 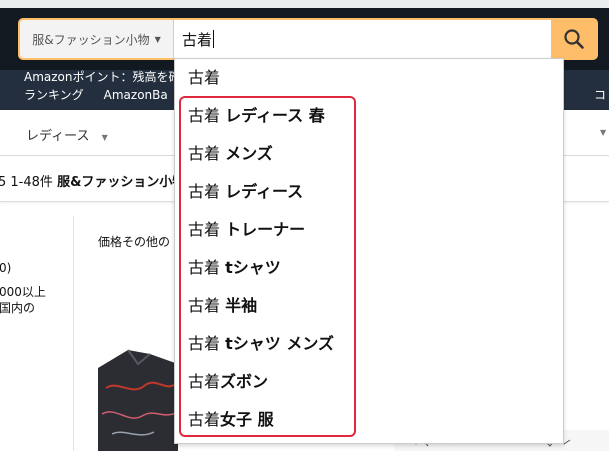 What do you see at coordinates (600, 95) in the screenshot?
I see `nav-link-right: コ` at bounding box center [600, 95].